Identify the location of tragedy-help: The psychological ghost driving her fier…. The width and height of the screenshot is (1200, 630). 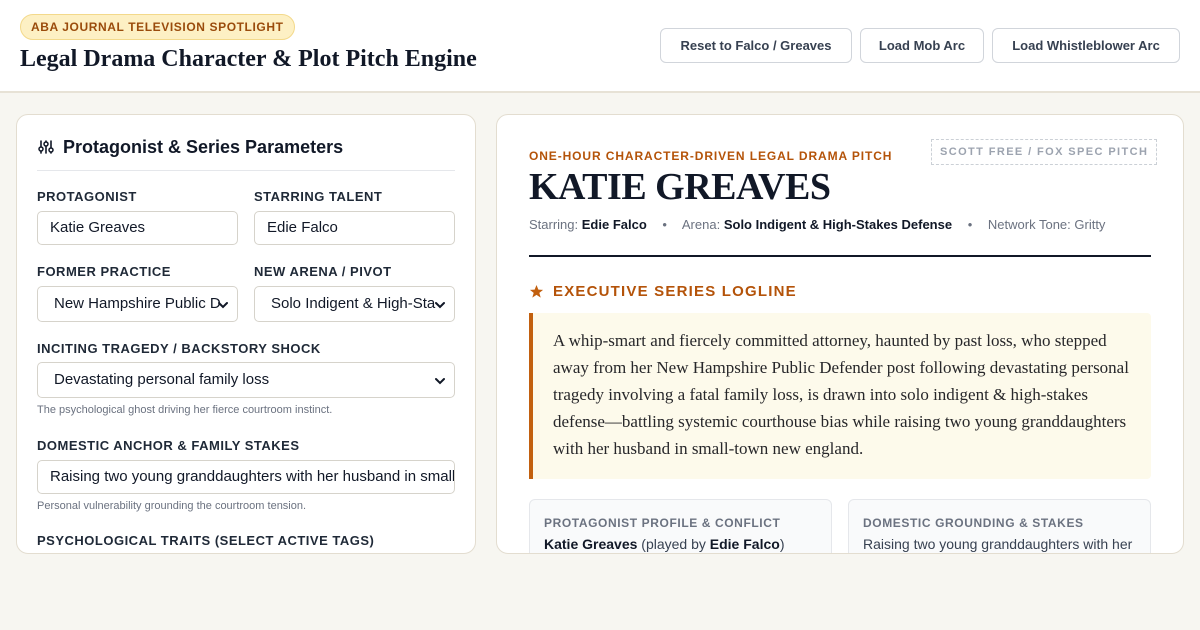
(185, 410).